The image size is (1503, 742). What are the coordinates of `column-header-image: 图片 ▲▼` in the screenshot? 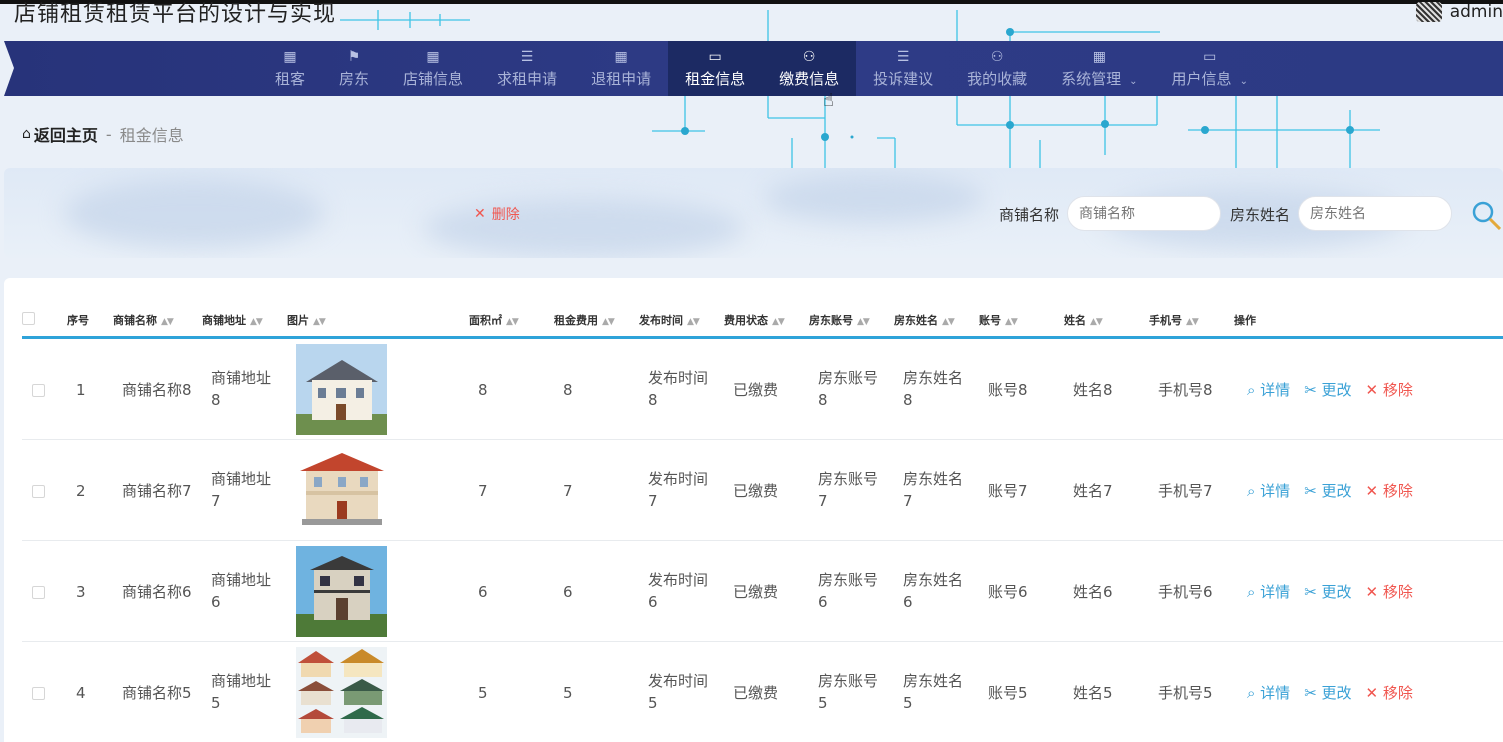 It's located at (306, 320).